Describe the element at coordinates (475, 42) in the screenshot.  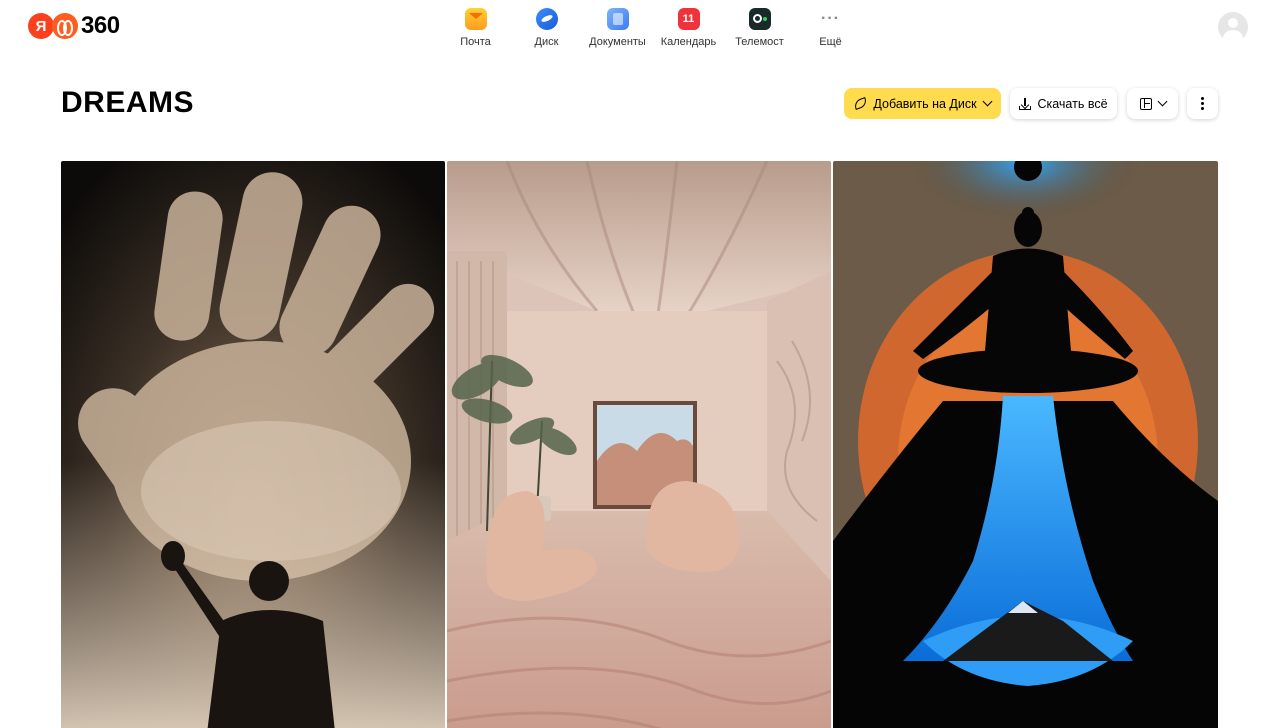
I see `service-label: Почта` at that location.